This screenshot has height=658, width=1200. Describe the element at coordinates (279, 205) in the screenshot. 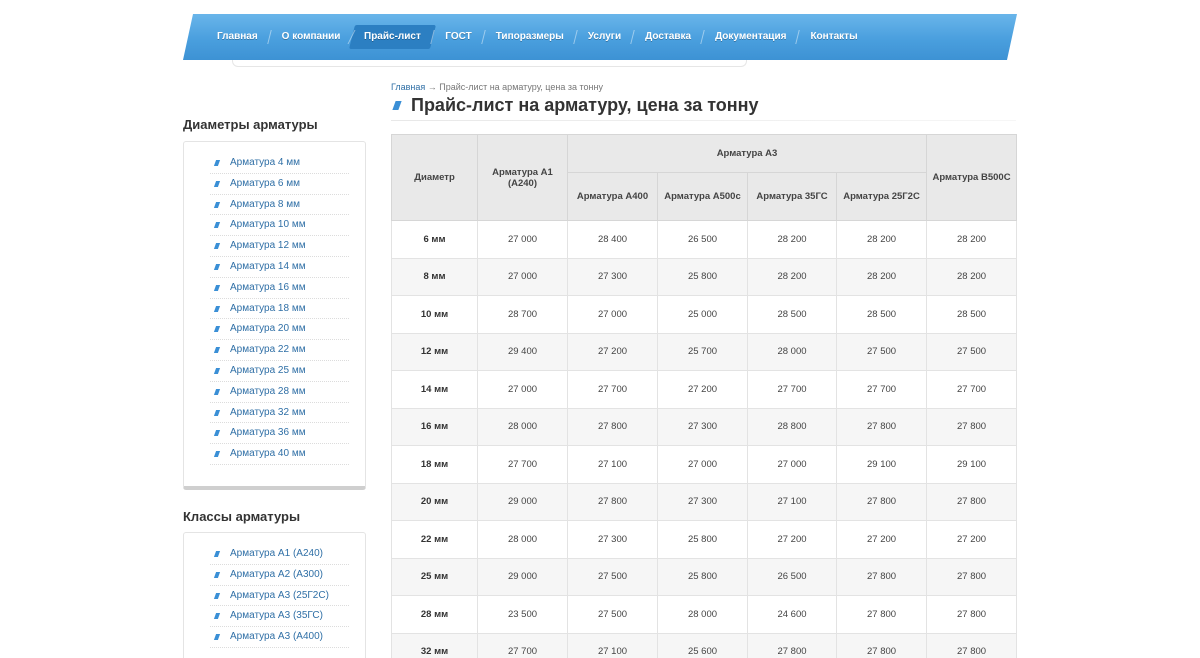

I see `sidebar-link: Арматура 8 мм` at that location.